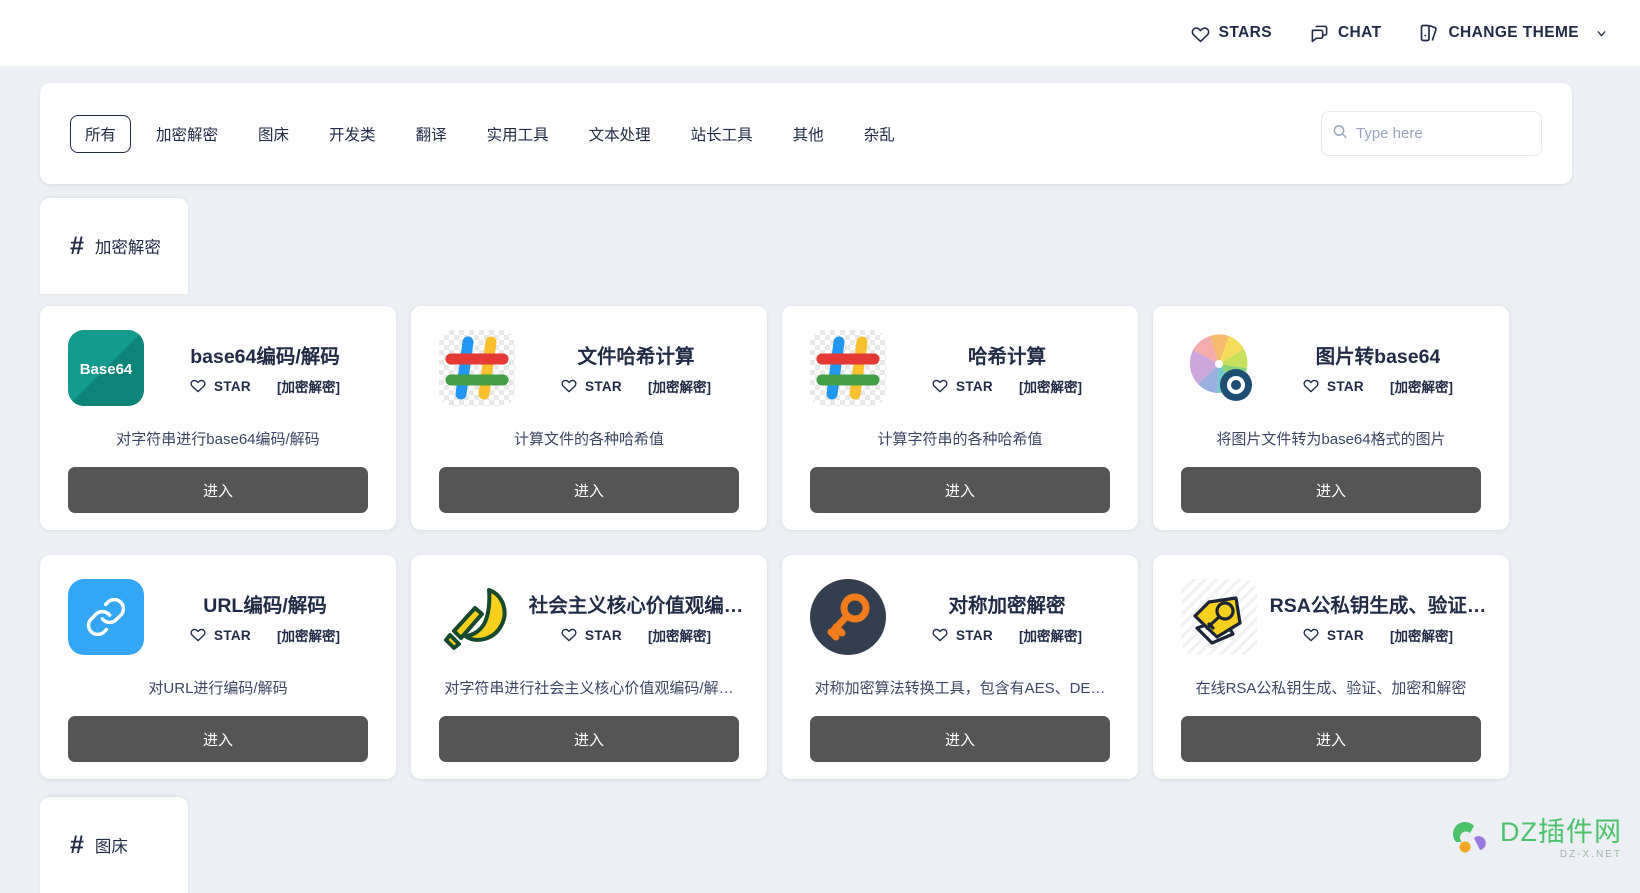 The height and width of the screenshot is (893, 1640). Describe the element at coordinates (1378, 354) in the screenshot. I see `card-title: 图片转base64` at that location.